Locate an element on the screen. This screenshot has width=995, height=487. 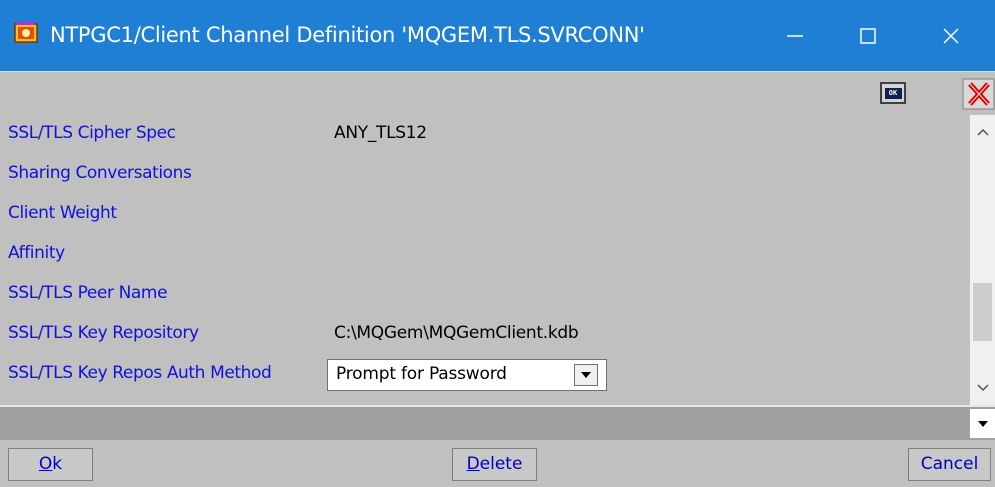
close-icon is located at coordinates (951, 35).